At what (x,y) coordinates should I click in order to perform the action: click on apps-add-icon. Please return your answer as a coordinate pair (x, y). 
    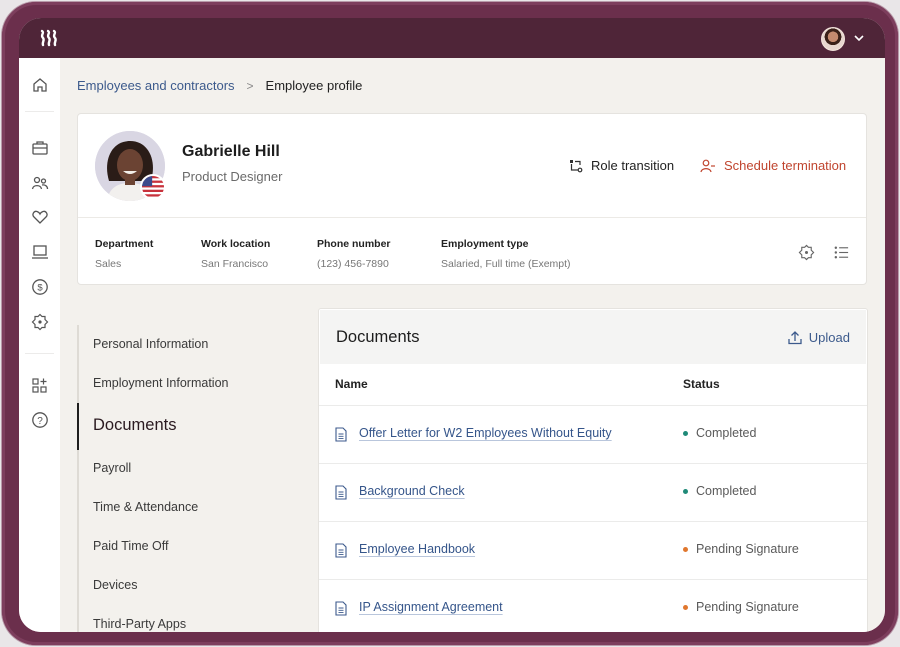
    Looking at the image, I should click on (40, 386).